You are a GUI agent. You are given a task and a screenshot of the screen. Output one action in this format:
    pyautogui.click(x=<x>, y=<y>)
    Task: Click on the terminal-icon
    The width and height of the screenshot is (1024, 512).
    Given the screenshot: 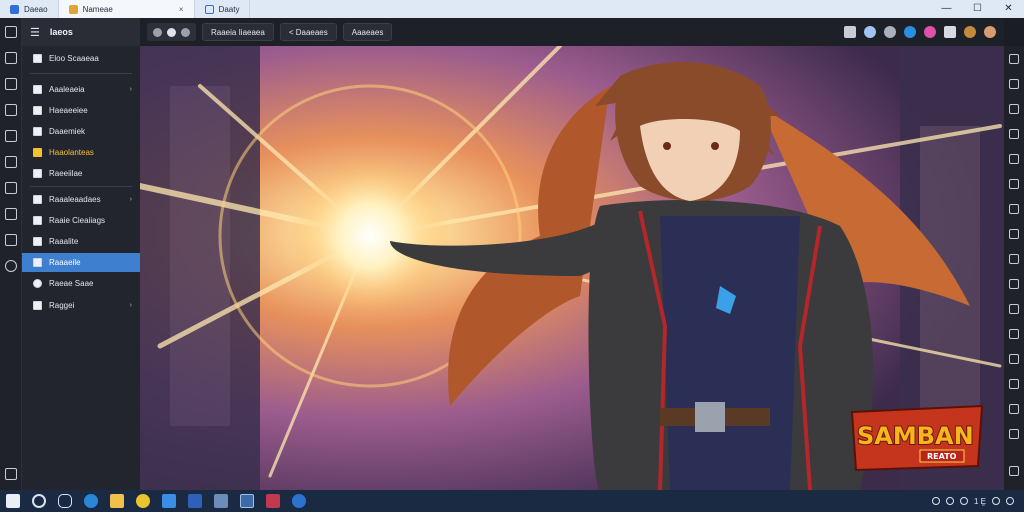 What is the action you would take?
    pyautogui.click(x=247, y=501)
    